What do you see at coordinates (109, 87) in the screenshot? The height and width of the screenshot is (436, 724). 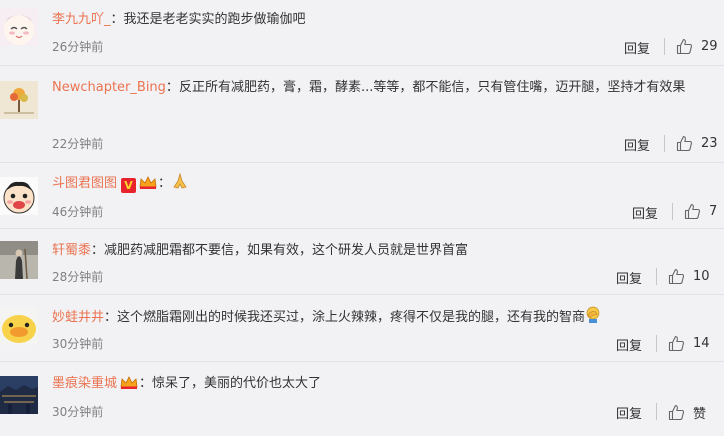 I see `comment-username: Newchapter_Bing` at bounding box center [109, 87].